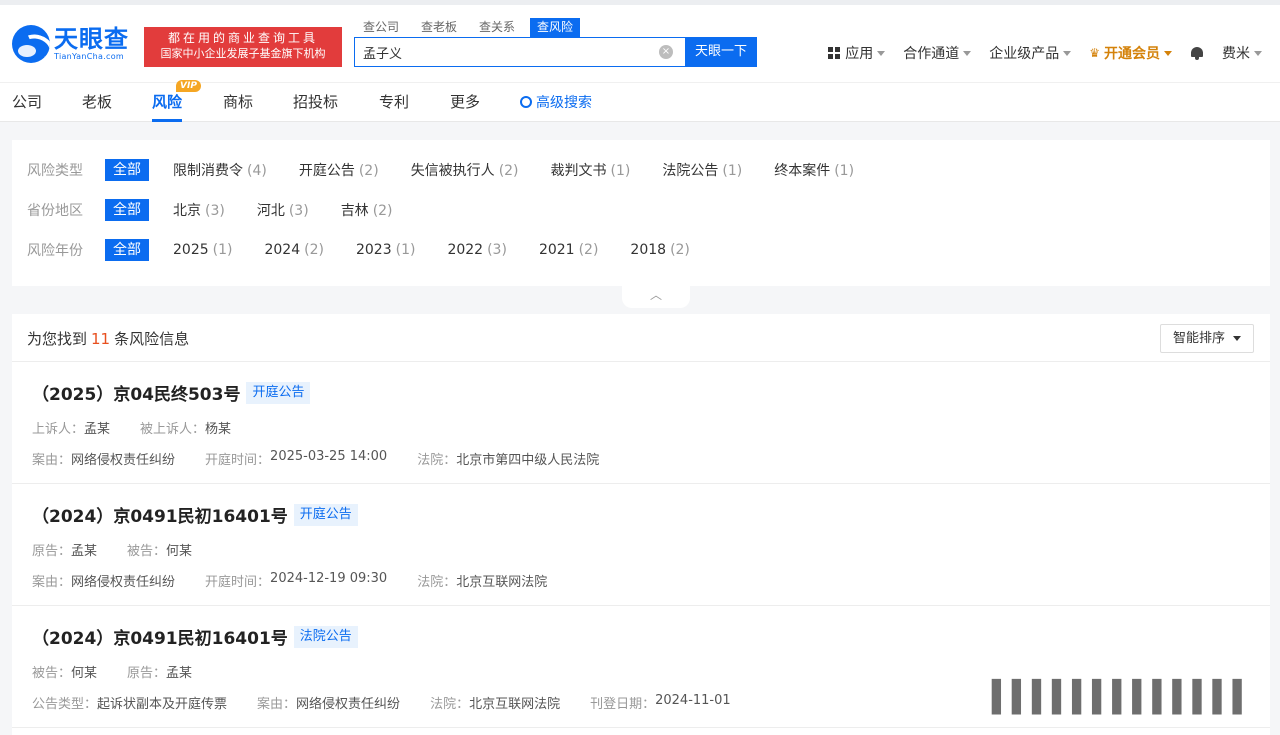 This screenshot has height=735, width=1280. I want to click on sort-label: 智能排序, so click(1198, 338).